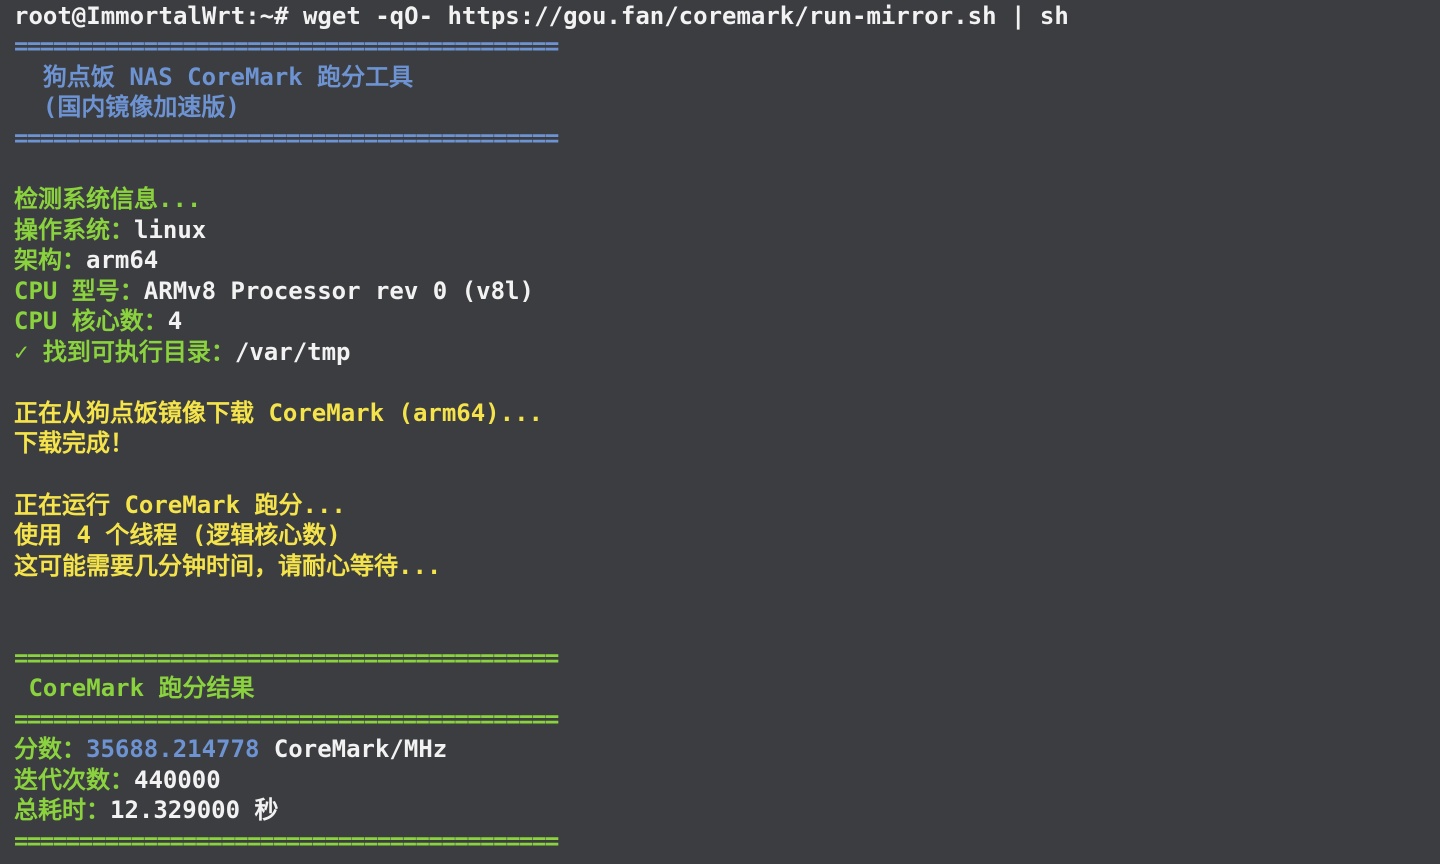  Describe the element at coordinates (177, 780) in the screenshot. I see `iterations-value: 440000` at that location.